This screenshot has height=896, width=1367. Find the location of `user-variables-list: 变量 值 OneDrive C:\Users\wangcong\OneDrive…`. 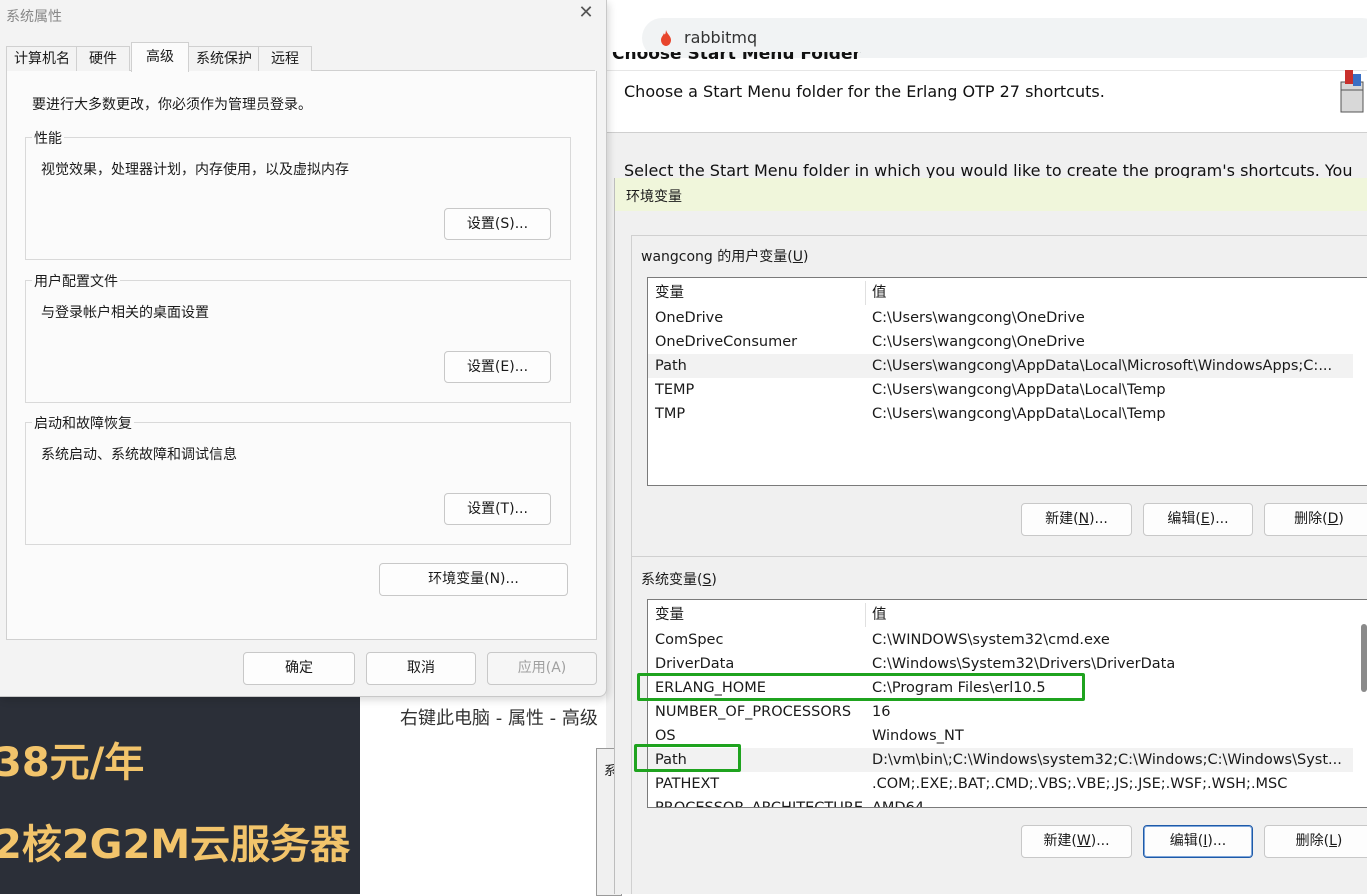

user-variables-list: 变量 值 OneDrive C:\Users\wangcong\OneDrive… is located at coordinates (1007, 381).